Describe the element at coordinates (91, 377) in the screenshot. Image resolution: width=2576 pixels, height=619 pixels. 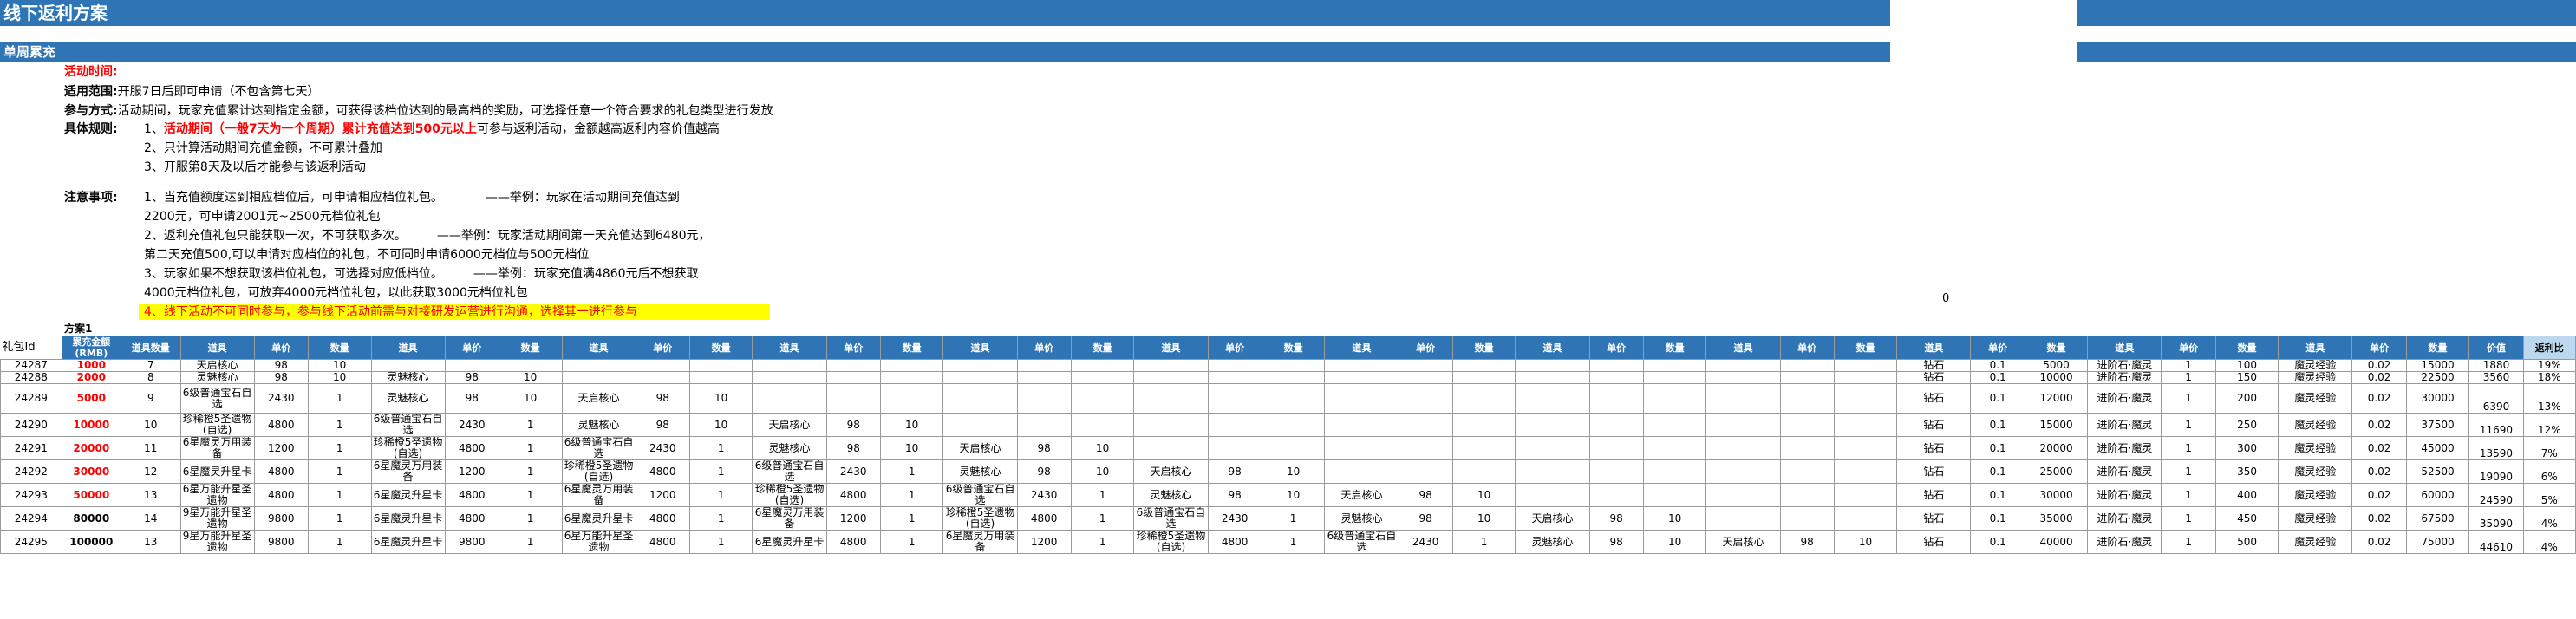
I see `amount-cell: 2000` at that location.